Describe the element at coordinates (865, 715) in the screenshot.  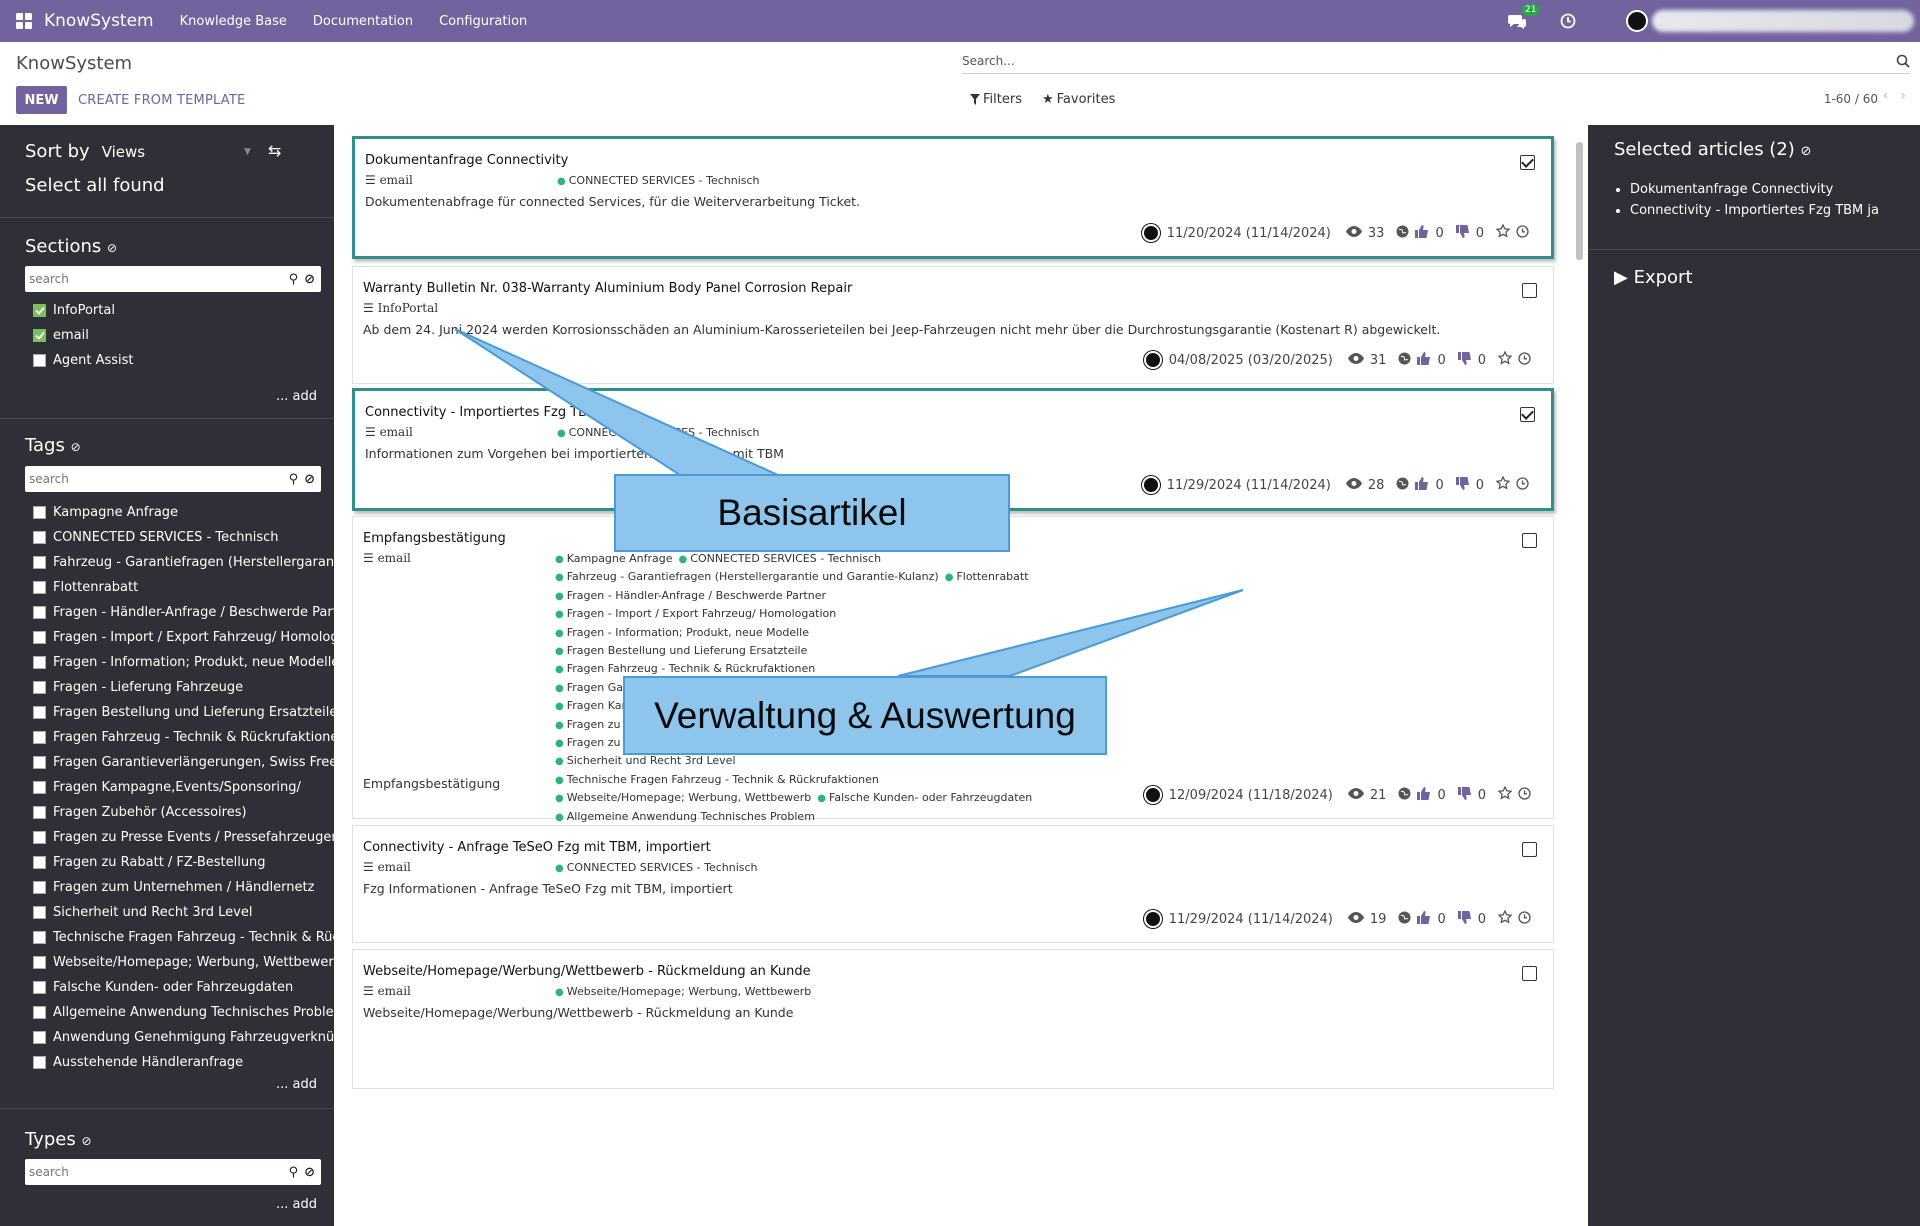
I see `verwaltung-callout: Verwaltung & Auswertung` at that location.